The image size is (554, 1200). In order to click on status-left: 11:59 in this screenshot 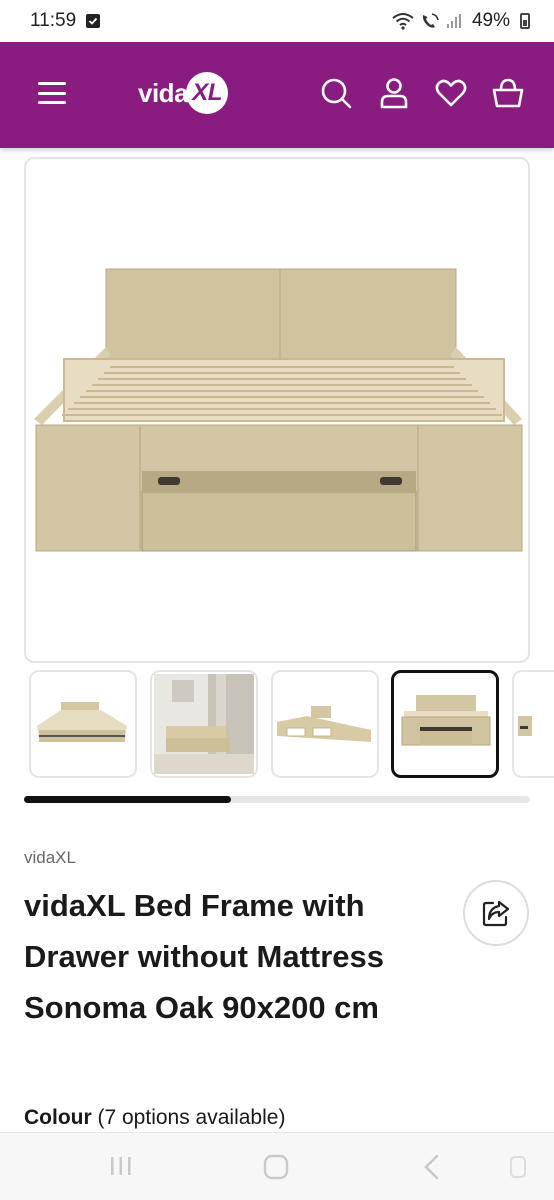, I will do `click(65, 21)`.